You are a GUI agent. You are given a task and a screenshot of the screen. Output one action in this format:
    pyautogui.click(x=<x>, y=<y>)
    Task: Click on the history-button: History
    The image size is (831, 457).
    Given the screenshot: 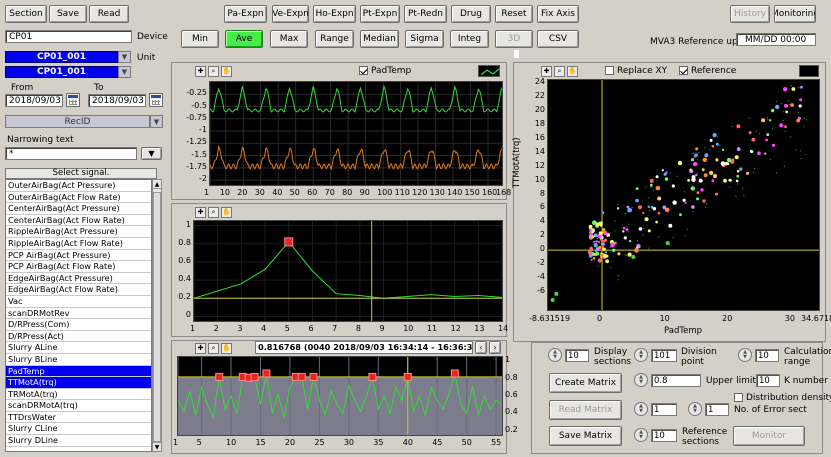 What is the action you would take?
    pyautogui.click(x=750, y=14)
    